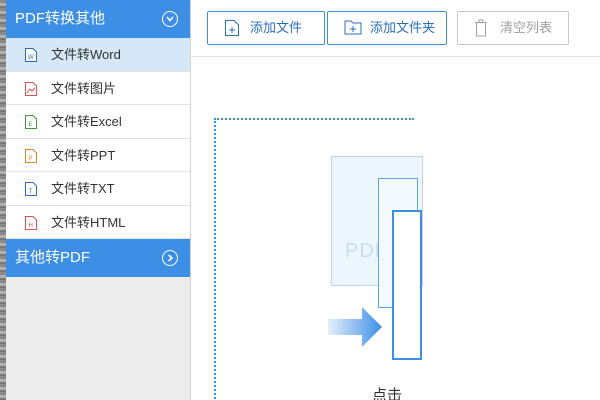  I want to click on add-file-button: 添加文件, so click(266, 28).